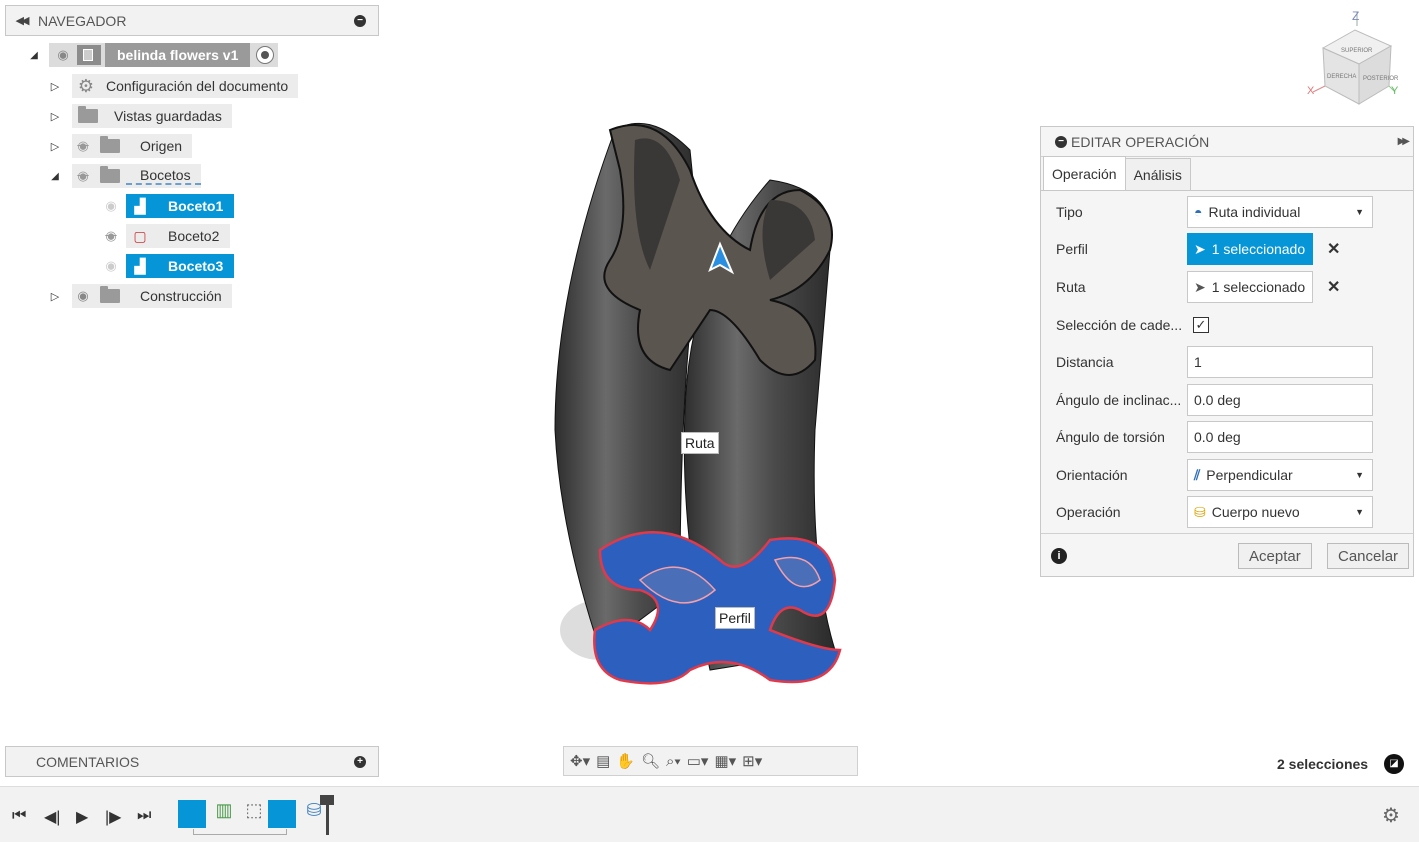 The width and height of the screenshot is (1419, 842). Describe the element at coordinates (1088, 512) in the screenshot. I see `operacion-label: Operación` at that location.